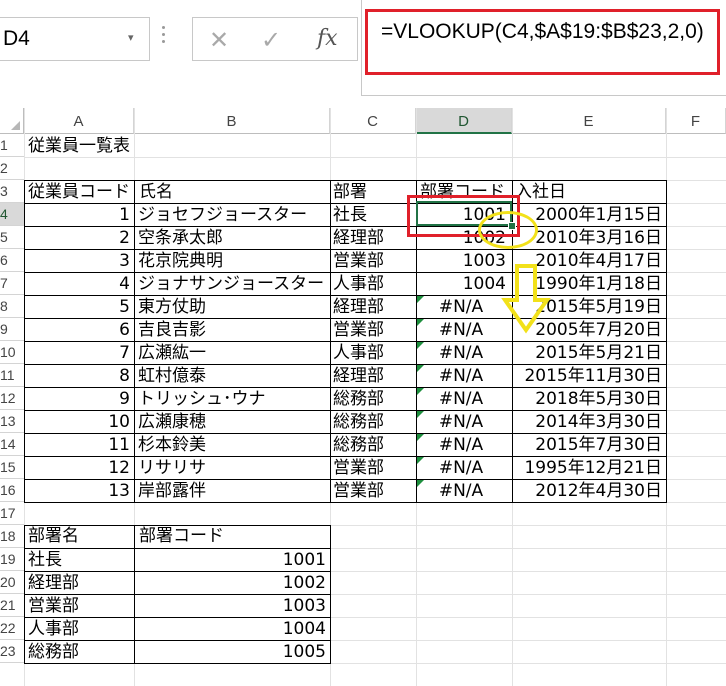 This screenshot has width=726, height=686. Describe the element at coordinates (230, 560) in the screenshot. I see `cell-B19: 1001` at that location.